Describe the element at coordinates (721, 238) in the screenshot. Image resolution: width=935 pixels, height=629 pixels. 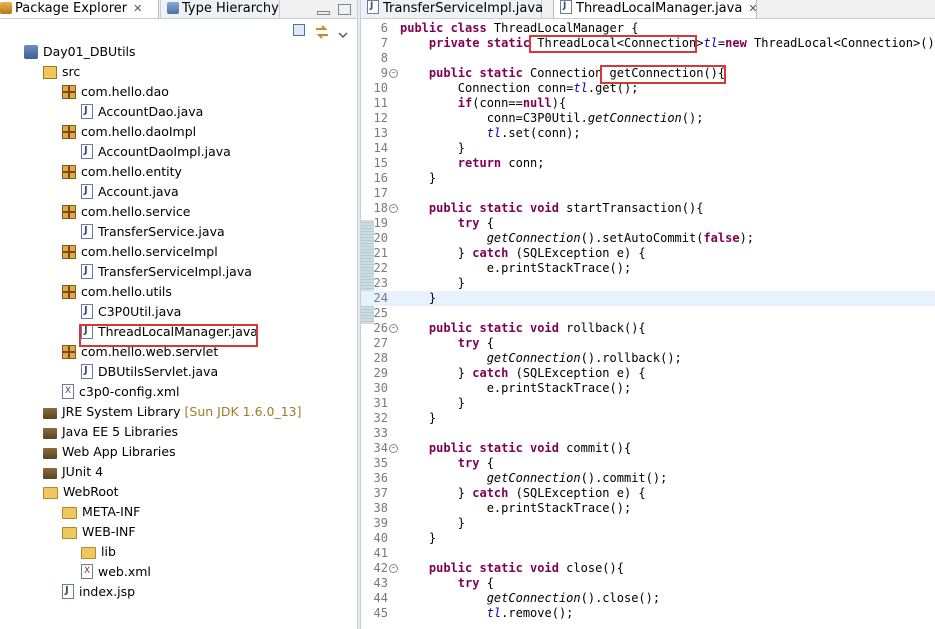
I see `keyword: false` at that location.